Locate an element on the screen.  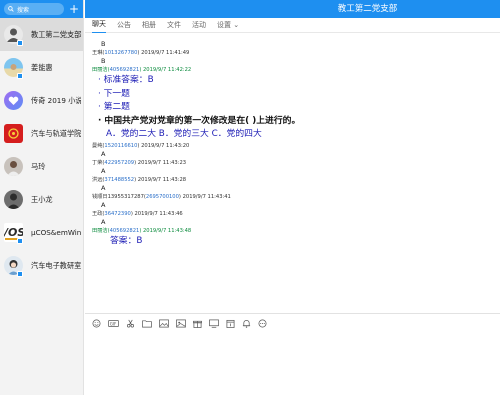
conversation-name: 姜能惠 is located at coordinates (42, 67).